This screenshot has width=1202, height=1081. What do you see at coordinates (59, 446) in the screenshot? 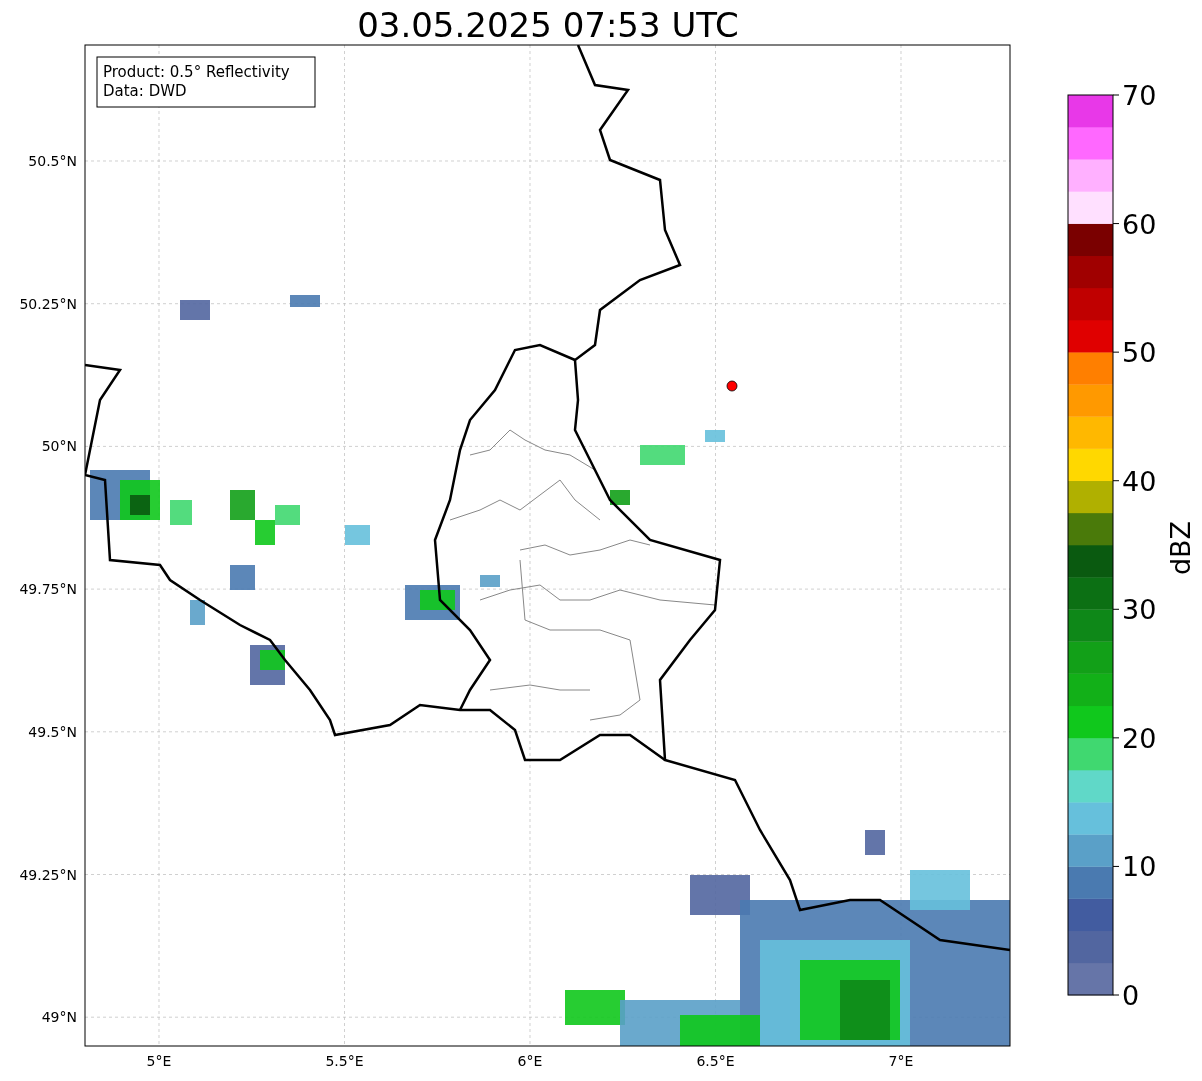
I see `latitude-label: 50°N` at bounding box center [59, 446].